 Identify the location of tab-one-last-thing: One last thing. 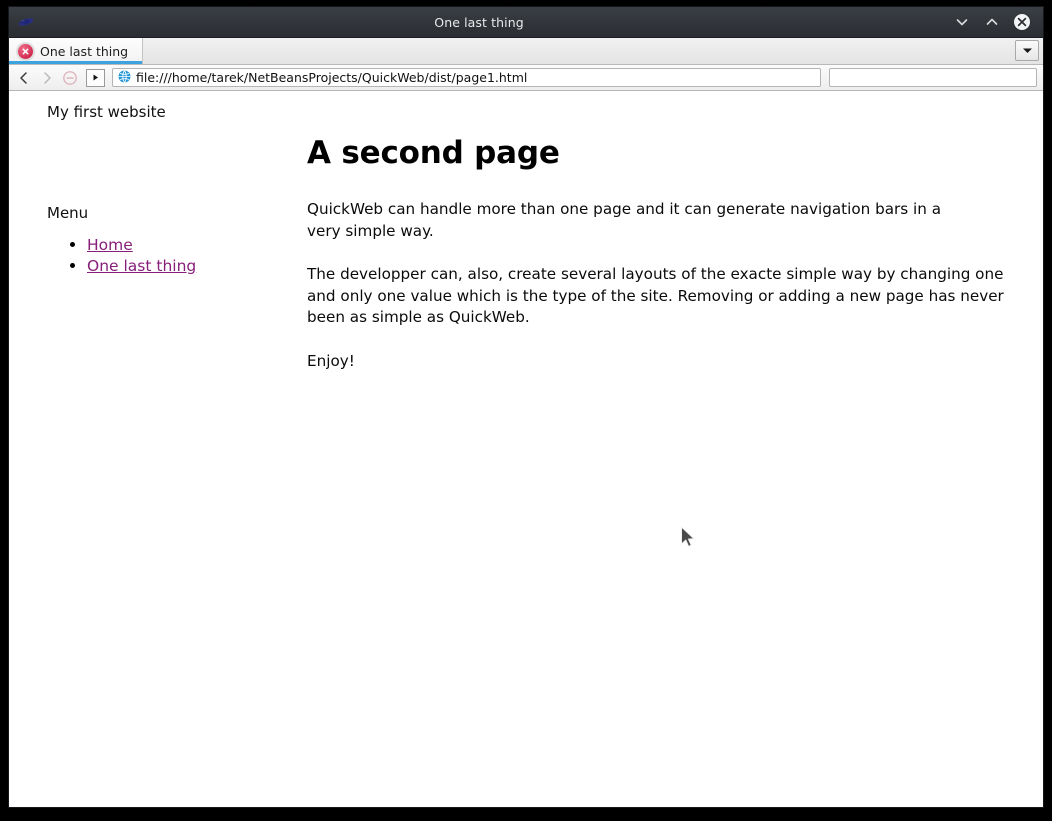
(76, 51).